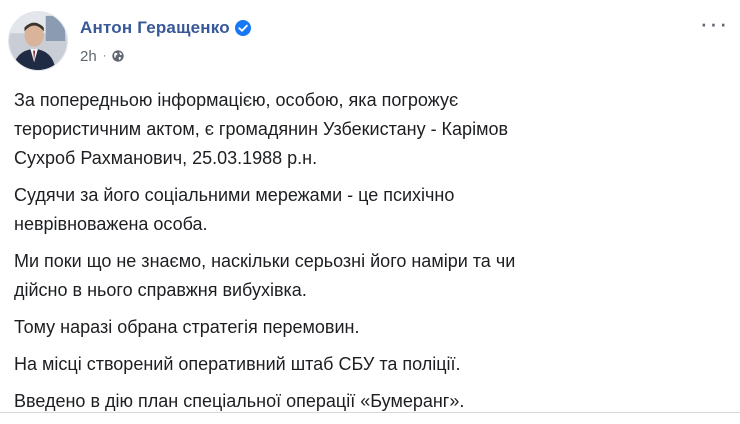  What do you see at coordinates (118, 56) in the screenshot?
I see `globe-icon` at bounding box center [118, 56].